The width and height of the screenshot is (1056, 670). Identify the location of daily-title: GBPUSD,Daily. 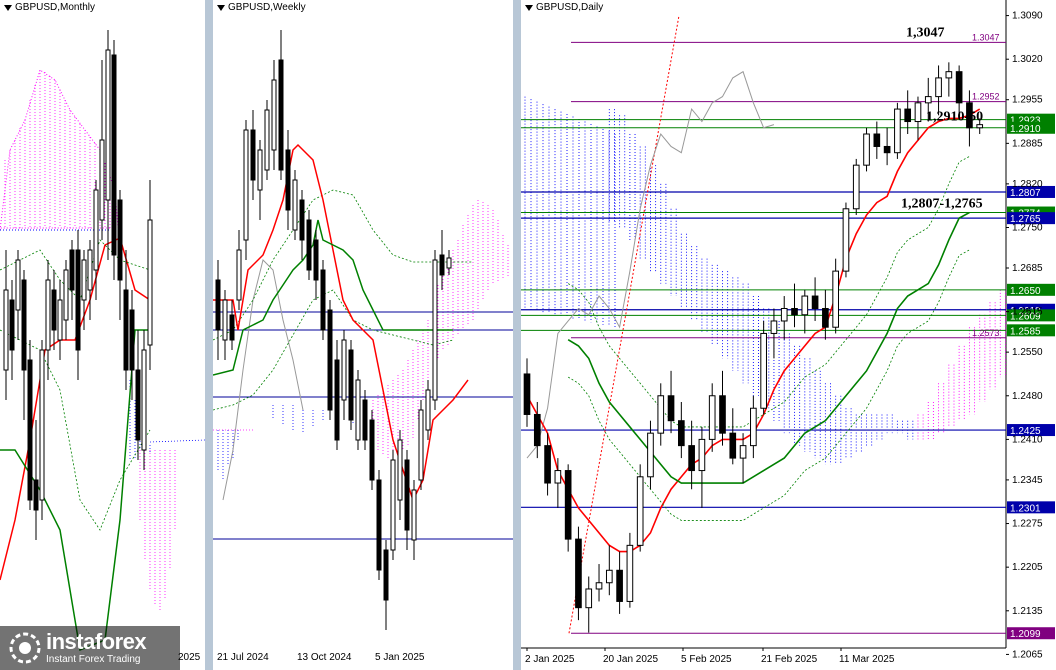
(564, 7).